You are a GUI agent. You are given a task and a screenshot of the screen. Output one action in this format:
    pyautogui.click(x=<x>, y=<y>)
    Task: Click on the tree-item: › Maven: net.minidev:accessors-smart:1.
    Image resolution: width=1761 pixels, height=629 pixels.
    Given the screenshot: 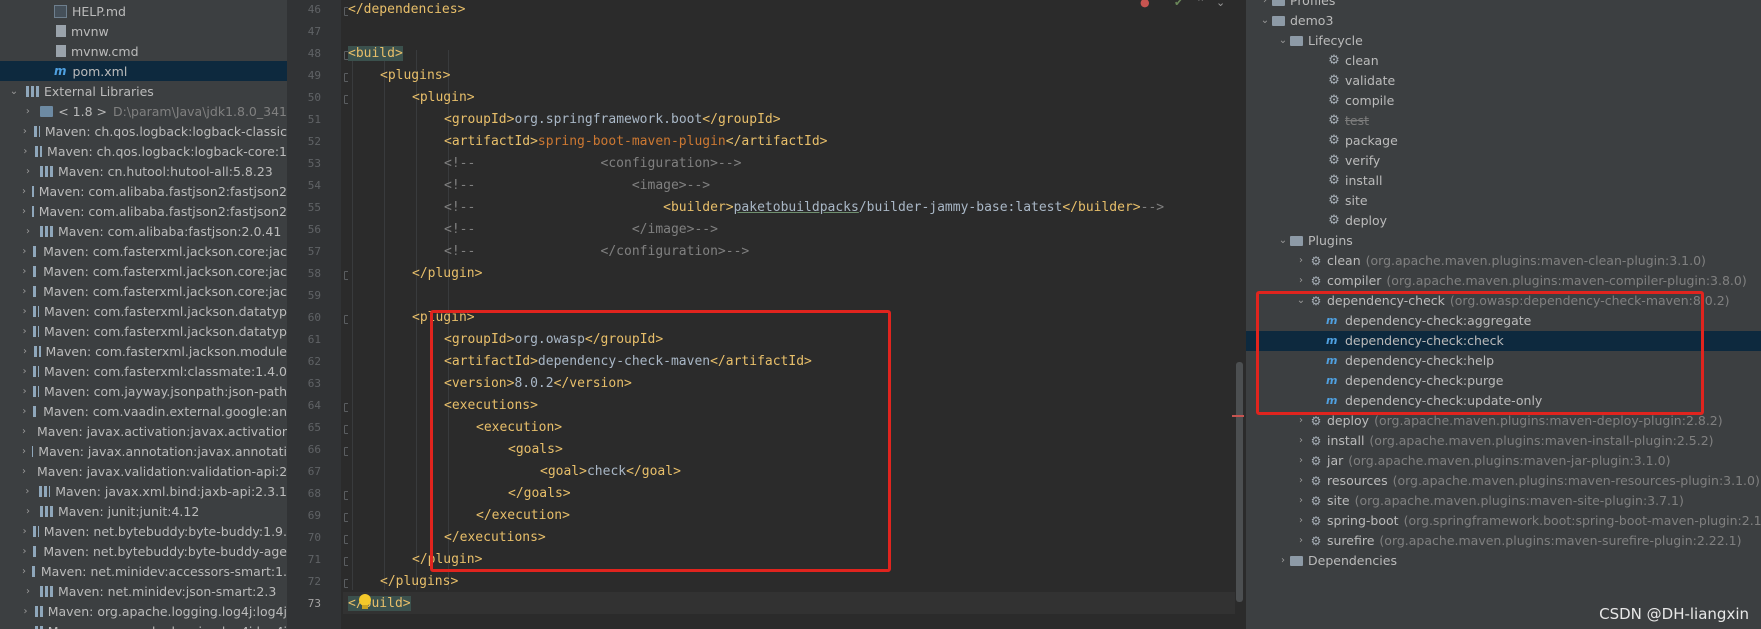 What is the action you would take?
    pyautogui.click(x=143, y=571)
    